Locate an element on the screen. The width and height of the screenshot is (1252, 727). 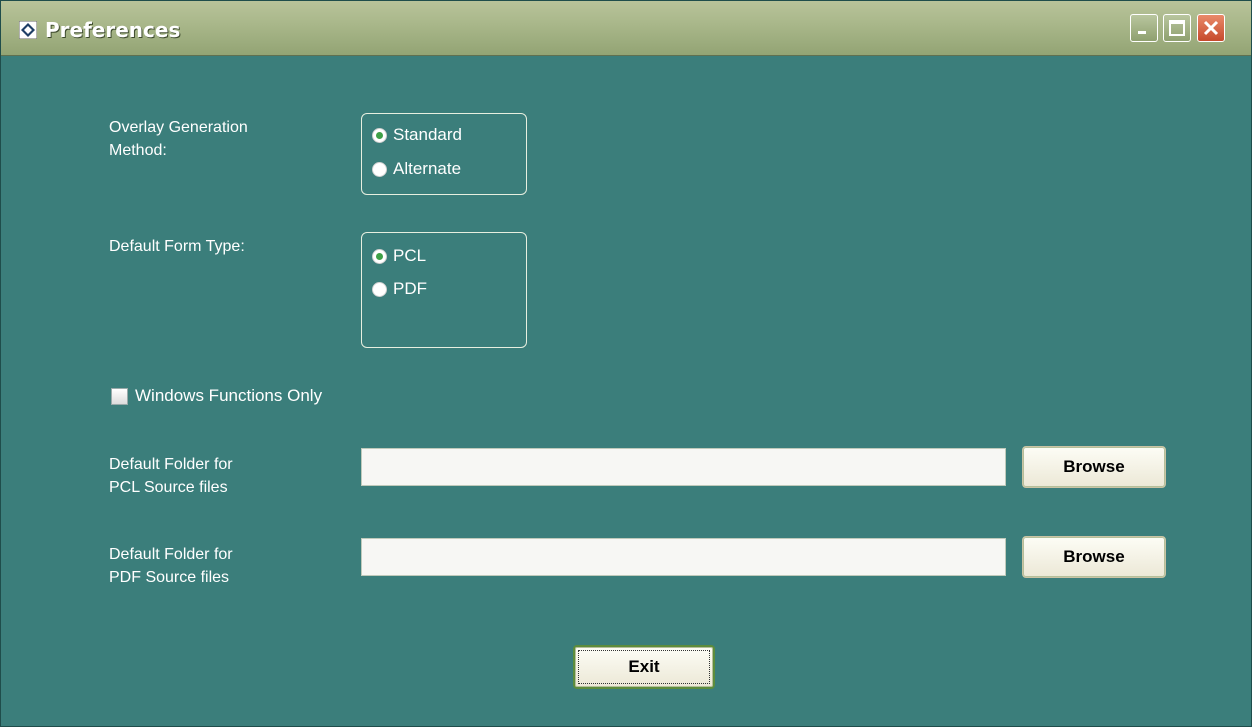
radio-pcl-dot is located at coordinates (379, 256).